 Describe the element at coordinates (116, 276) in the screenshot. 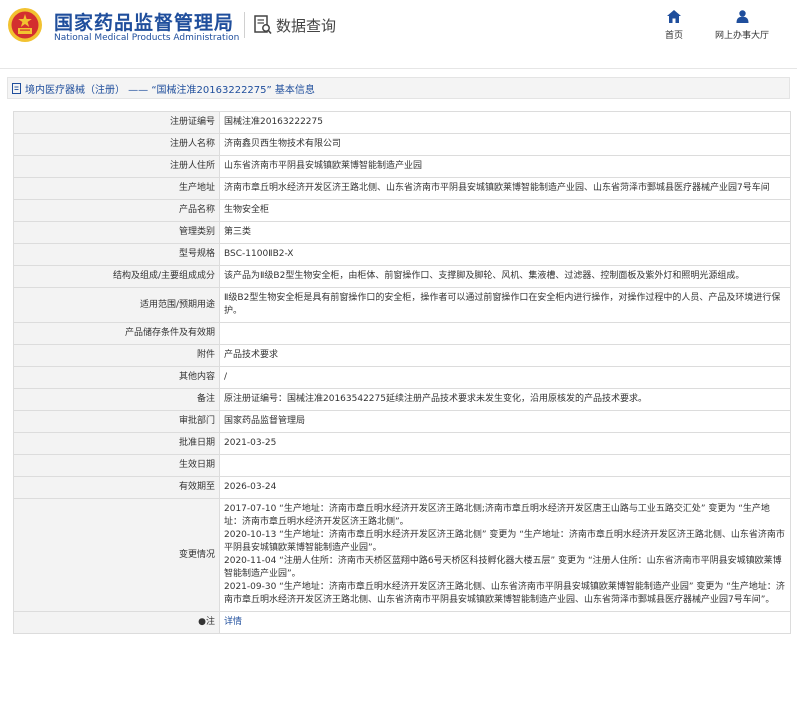

I see `field-label: 结构及组成/主要组成成分` at that location.